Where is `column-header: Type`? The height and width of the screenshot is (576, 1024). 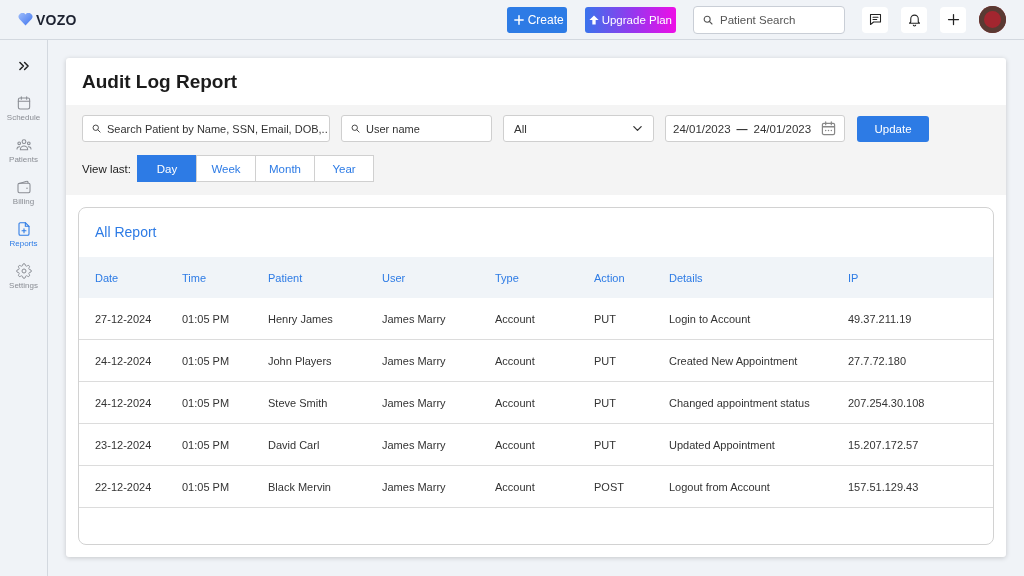
column-header: Type is located at coordinates (507, 277).